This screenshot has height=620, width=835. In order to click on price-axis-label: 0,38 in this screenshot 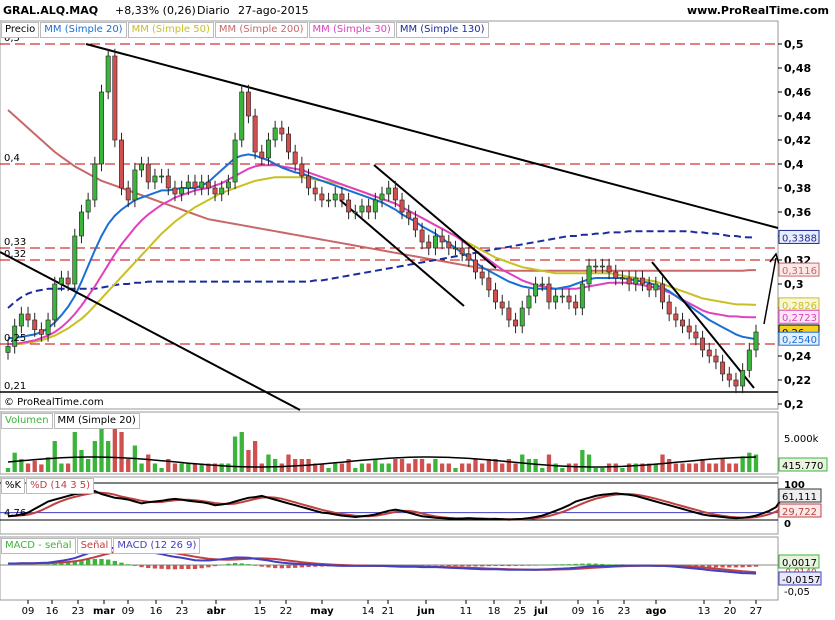, I will do `click(797, 188)`.